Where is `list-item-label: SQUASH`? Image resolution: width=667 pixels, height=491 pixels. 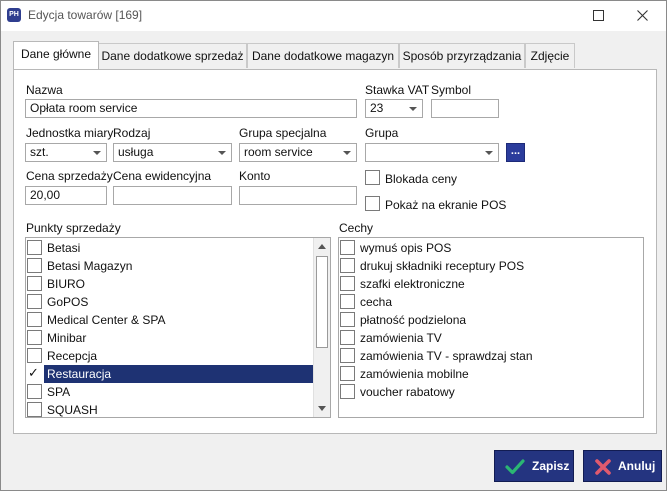
list-item-label: SQUASH is located at coordinates (72, 410).